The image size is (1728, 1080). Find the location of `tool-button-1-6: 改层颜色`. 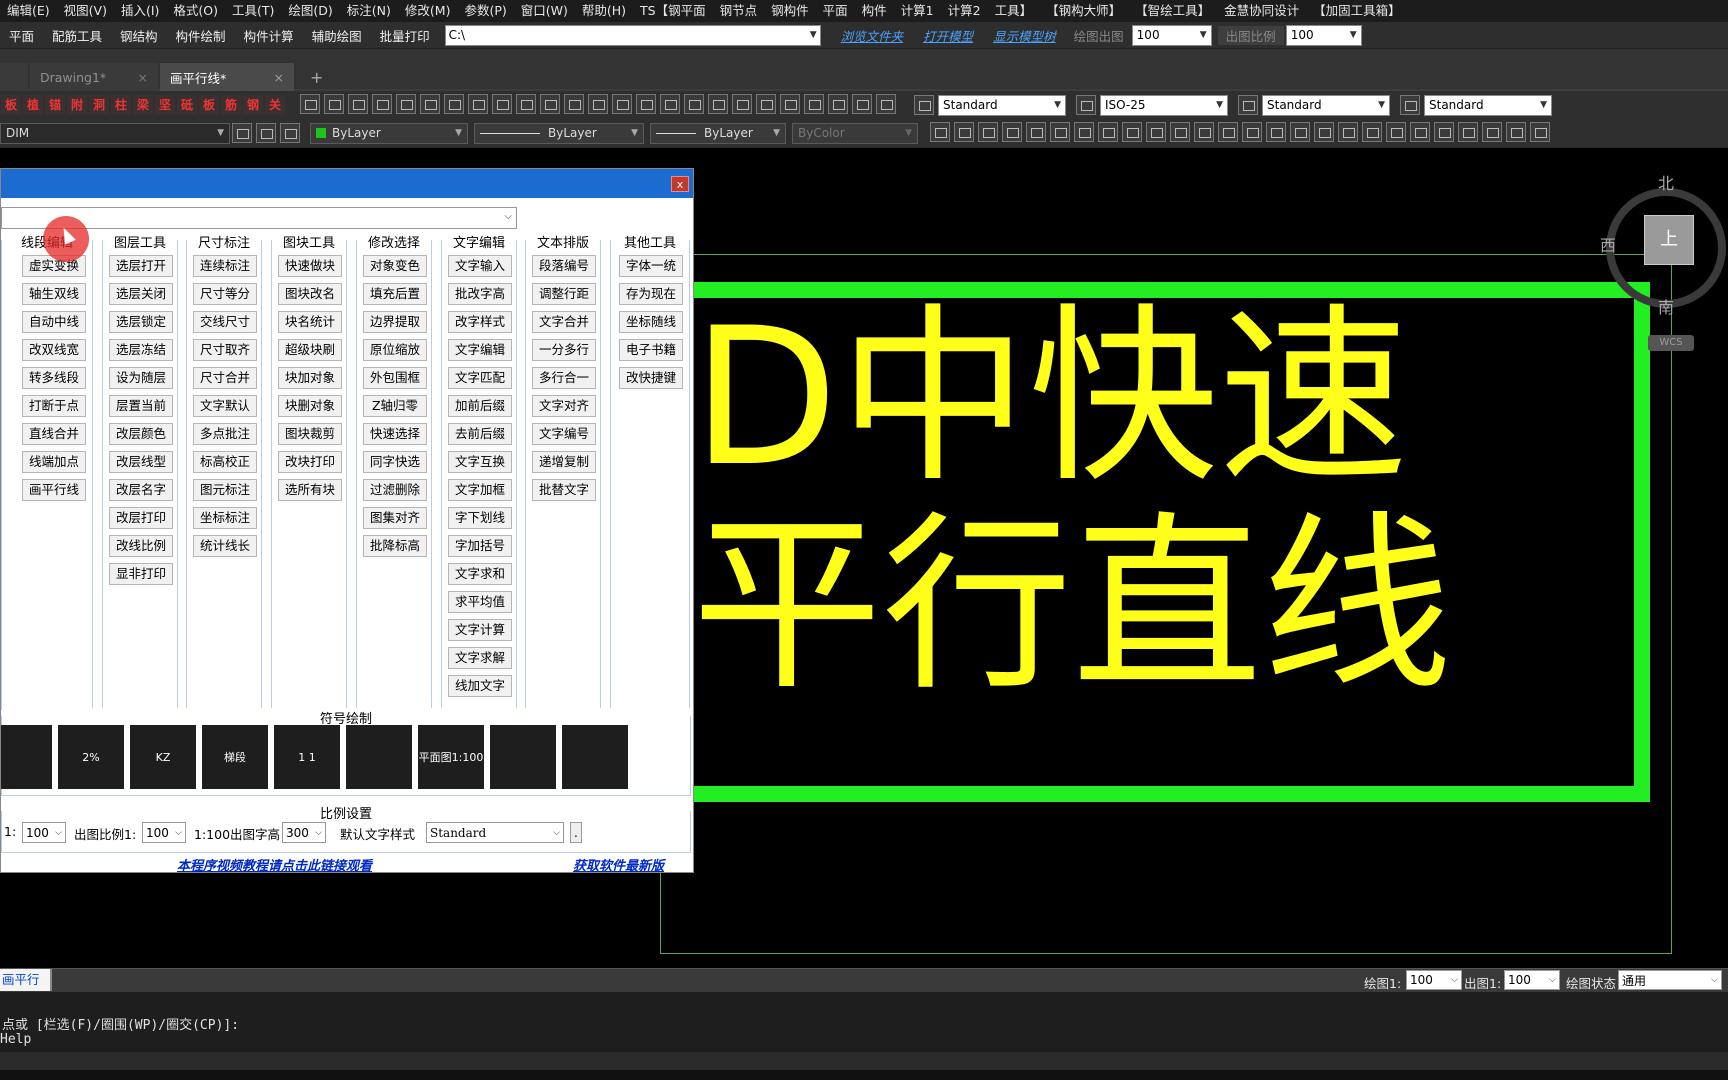

tool-button-1-6: 改层颜色 is located at coordinates (141, 434).